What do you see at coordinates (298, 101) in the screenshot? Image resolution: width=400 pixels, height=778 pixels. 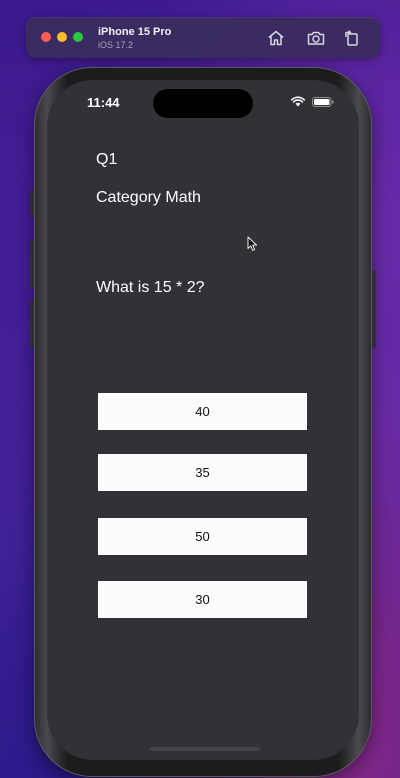 I see `wifi-icon` at bounding box center [298, 101].